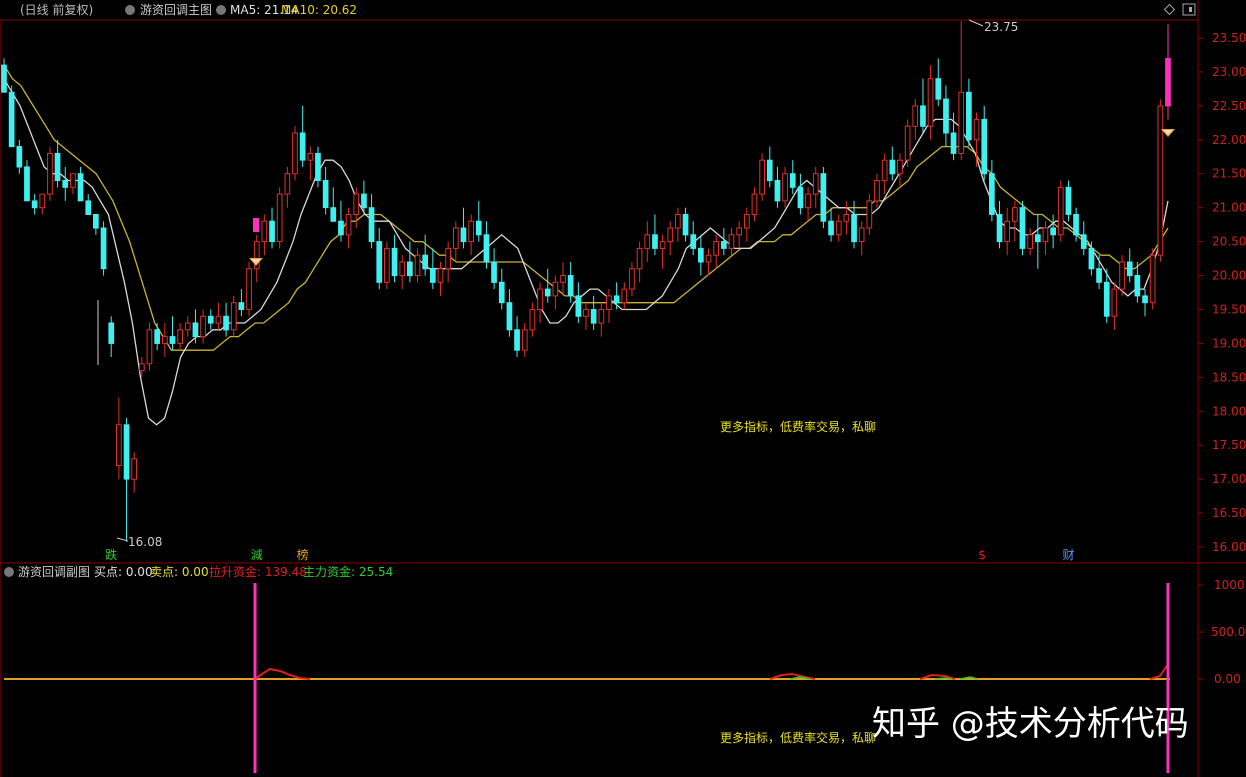  Describe the element at coordinates (256, 225) in the screenshot. I see `magenta-bar-left` at that location.